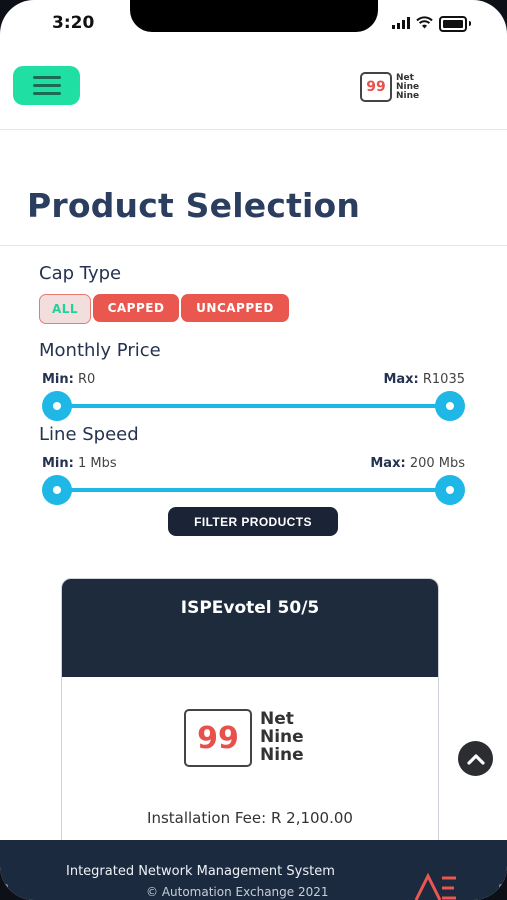  Describe the element at coordinates (57, 406) in the screenshot. I see `price-min-handle` at that location.